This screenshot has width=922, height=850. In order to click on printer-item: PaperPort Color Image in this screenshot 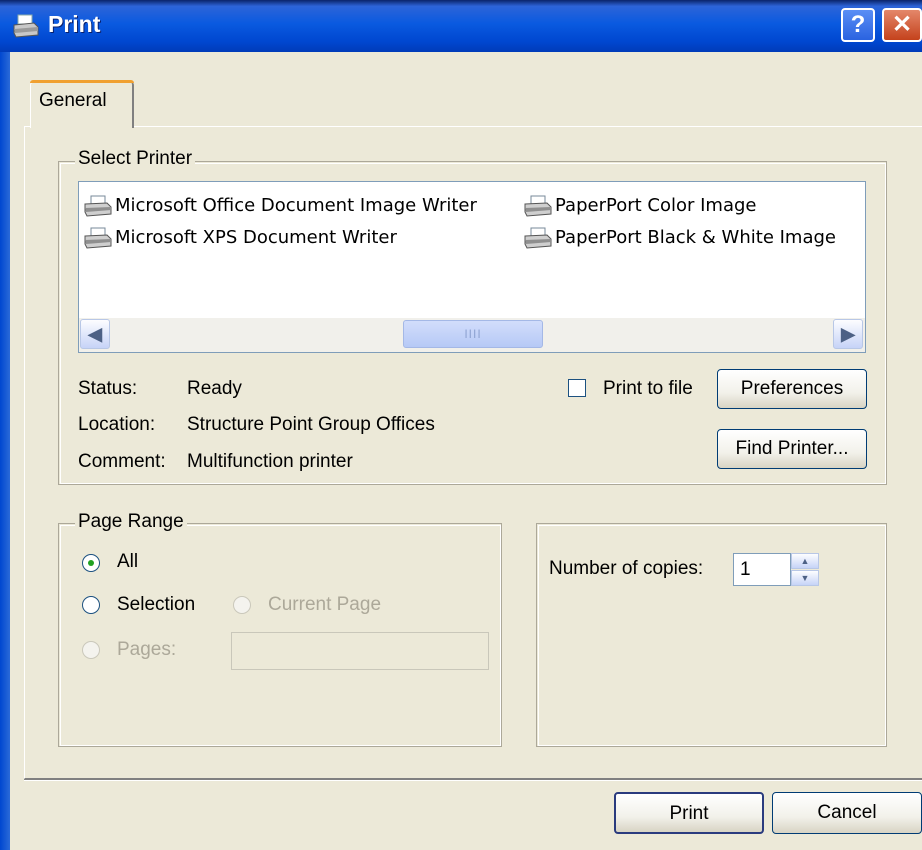, I will do `click(639, 206)`.